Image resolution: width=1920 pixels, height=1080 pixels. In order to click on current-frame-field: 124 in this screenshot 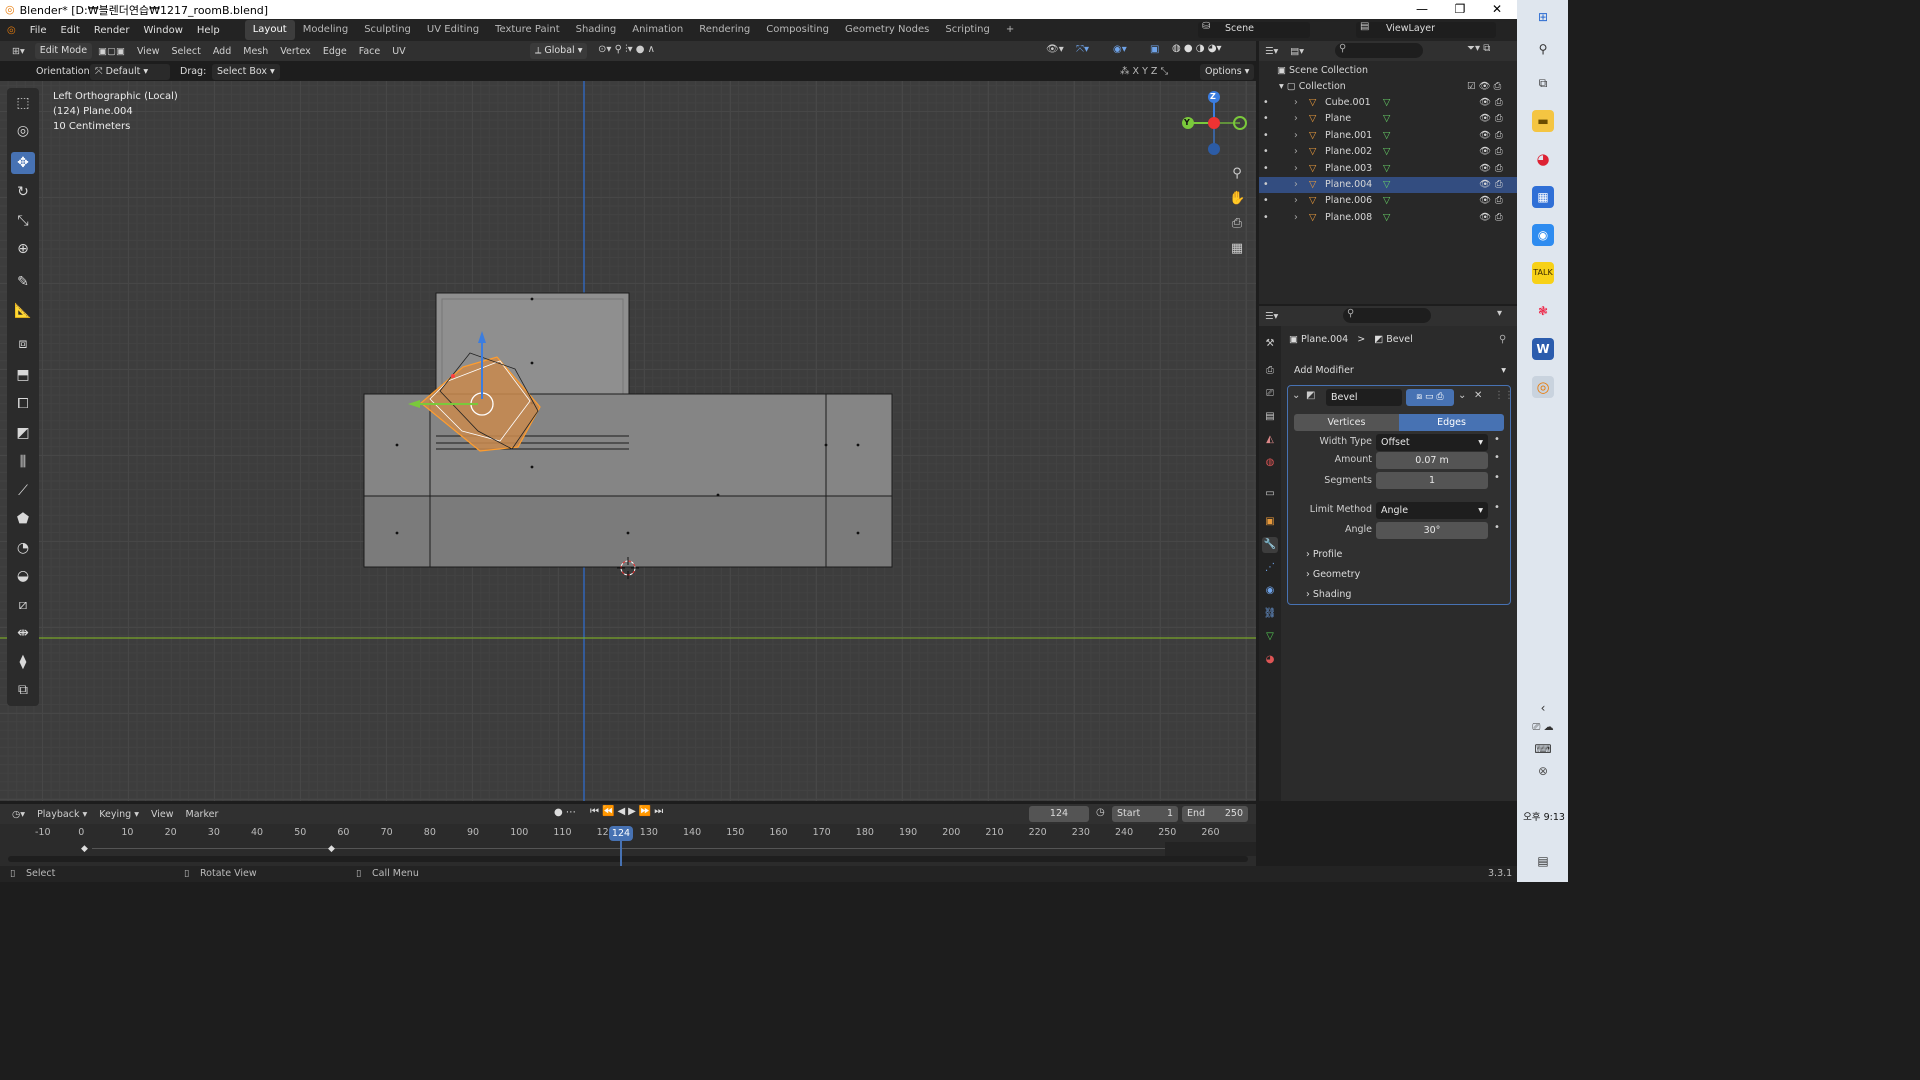, I will do `click(1059, 814)`.